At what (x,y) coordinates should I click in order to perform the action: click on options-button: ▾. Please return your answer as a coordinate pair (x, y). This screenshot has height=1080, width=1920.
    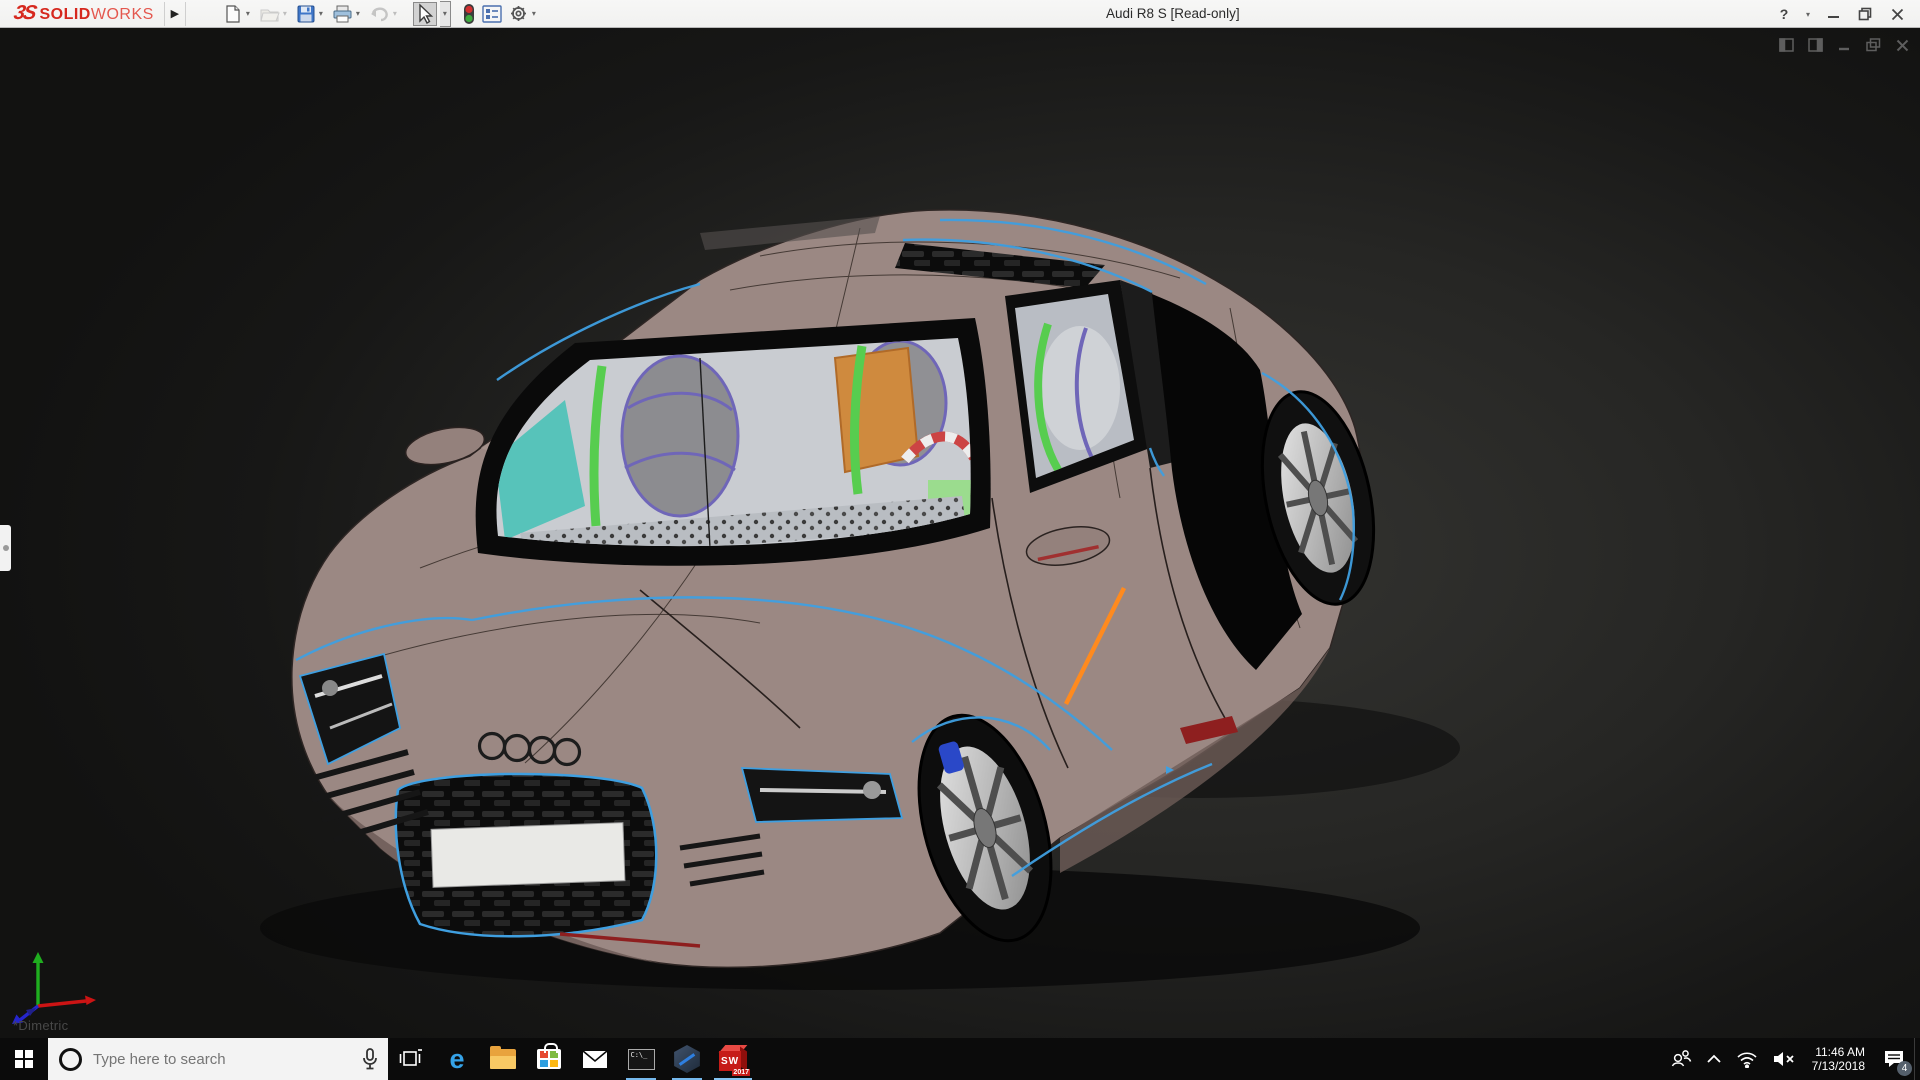
    Looking at the image, I should click on (524, 14).